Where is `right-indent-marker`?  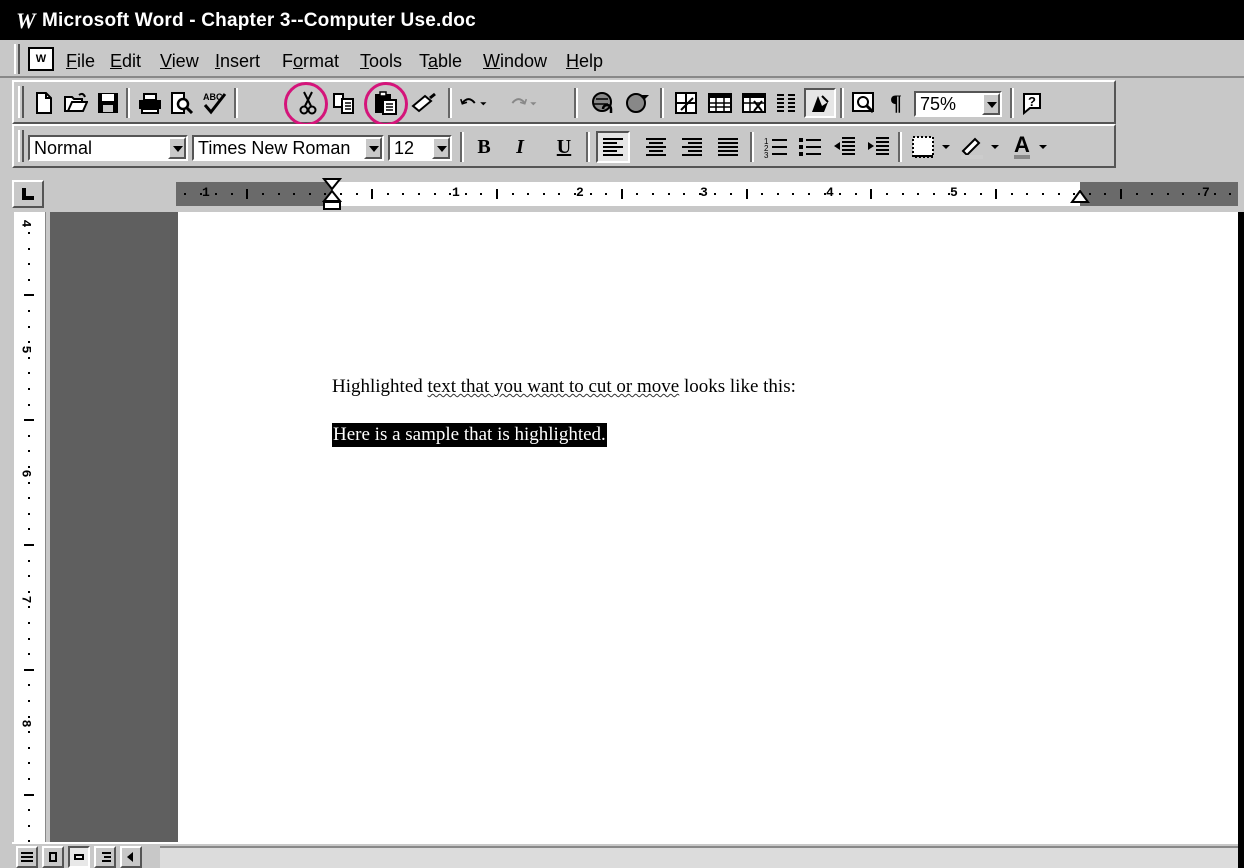 right-indent-marker is located at coordinates (1080, 197).